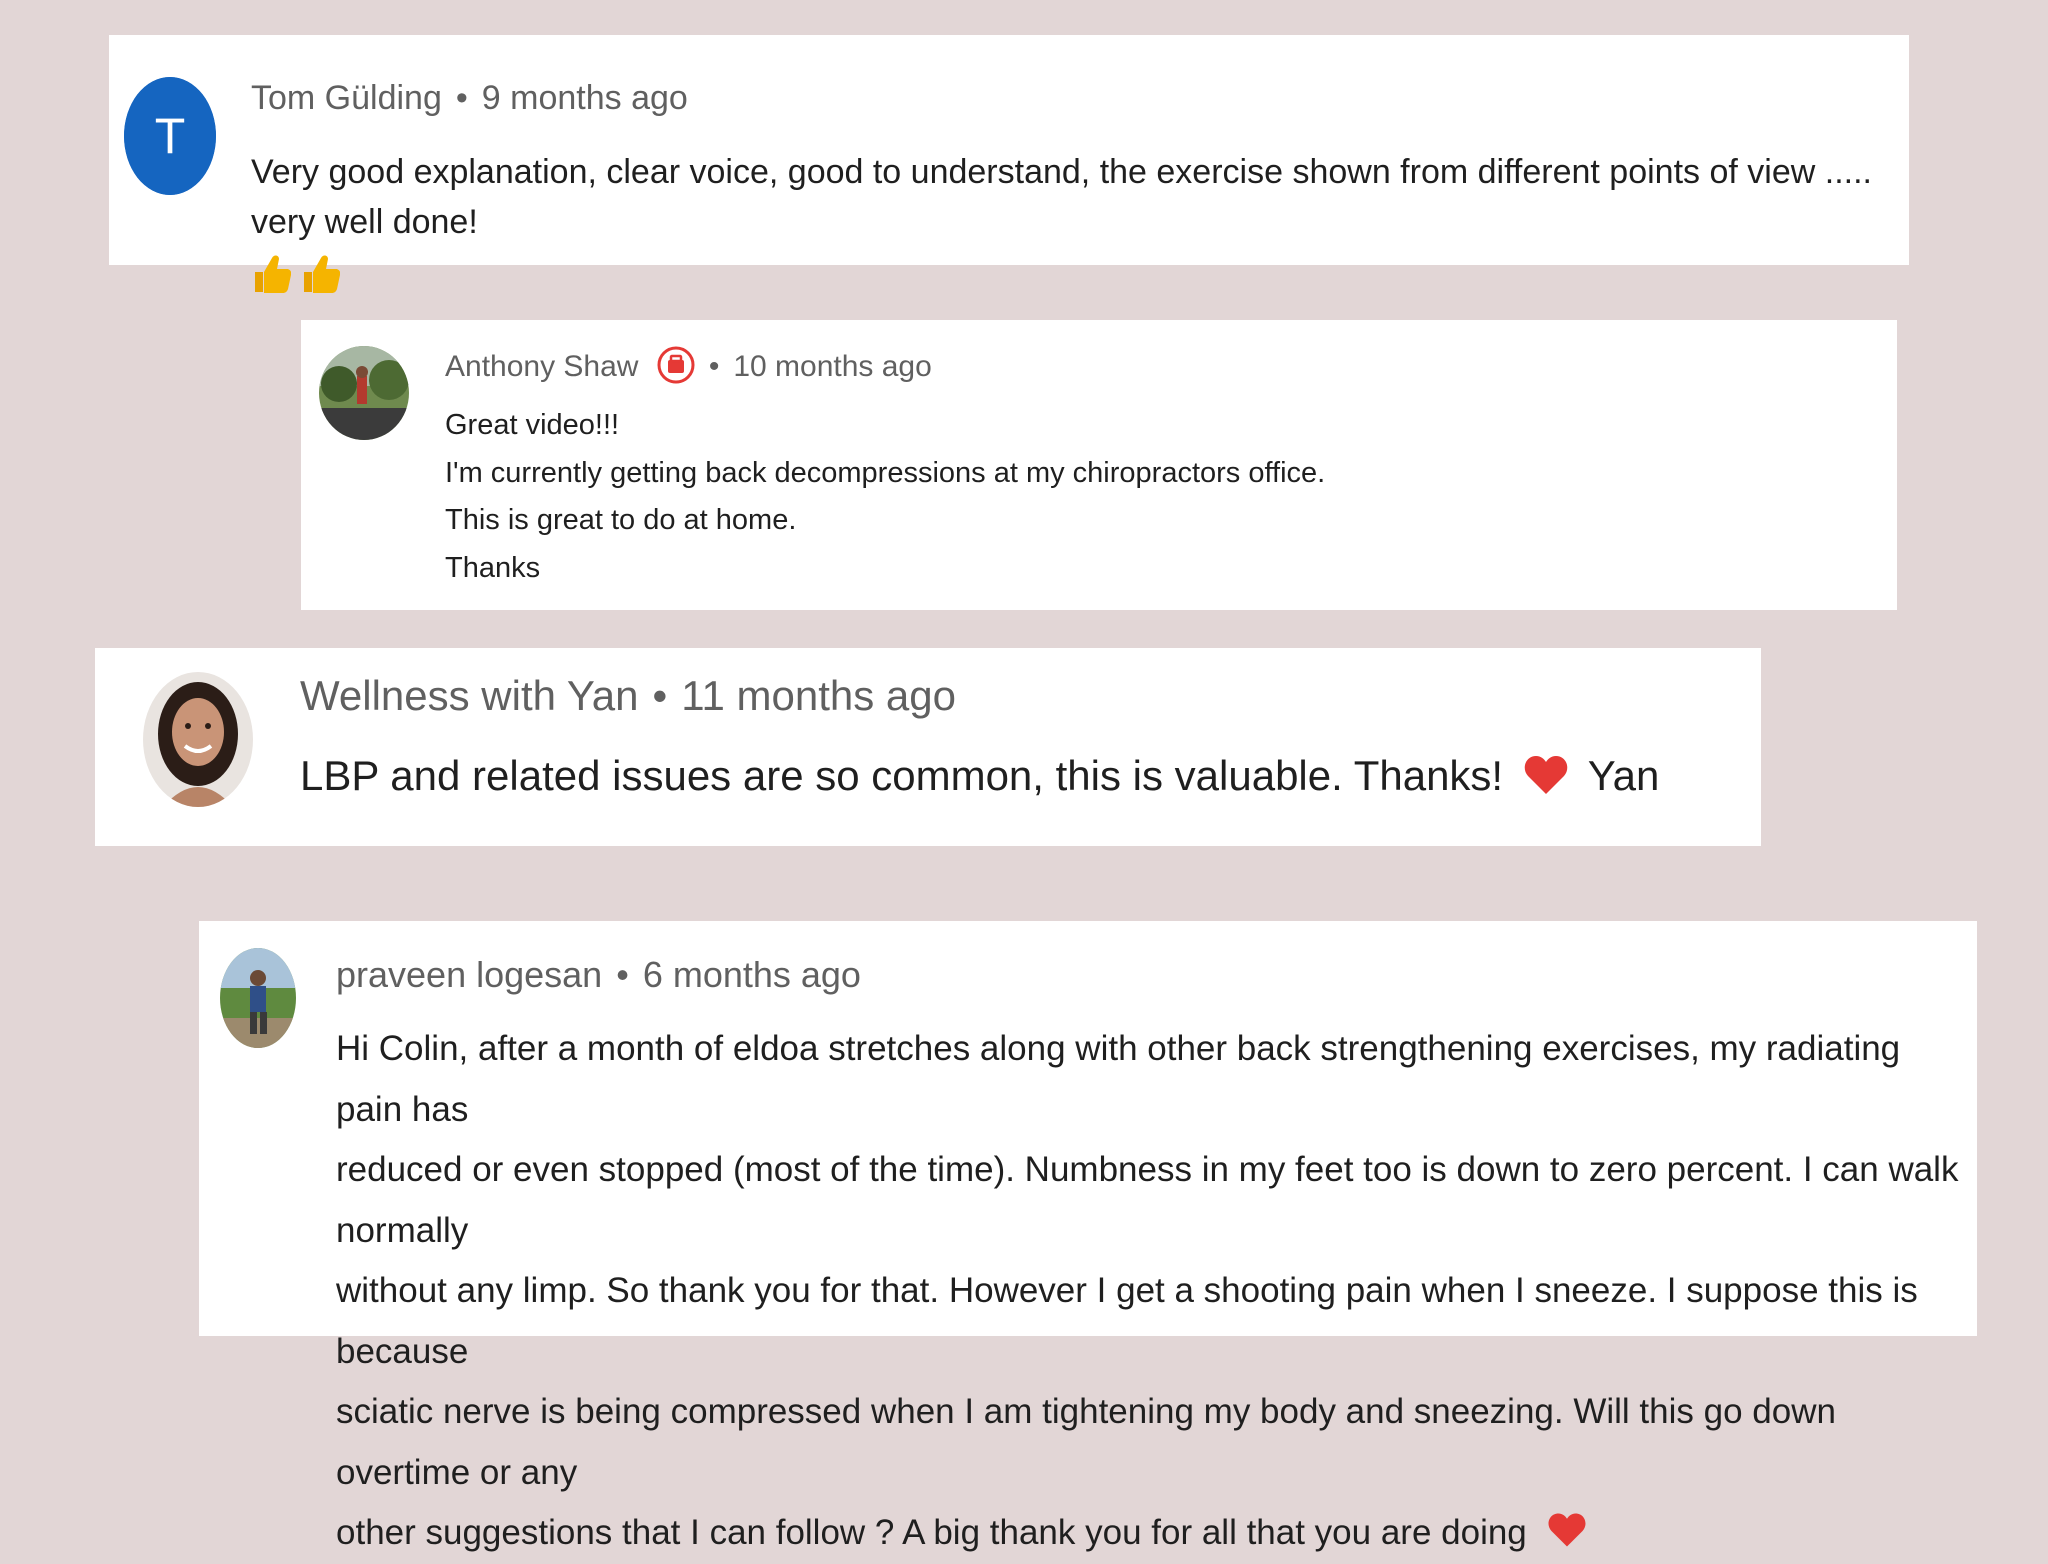 The image size is (2048, 1564). Describe the element at coordinates (1071, 272) in the screenshot. I see `emoji-row` at that location.